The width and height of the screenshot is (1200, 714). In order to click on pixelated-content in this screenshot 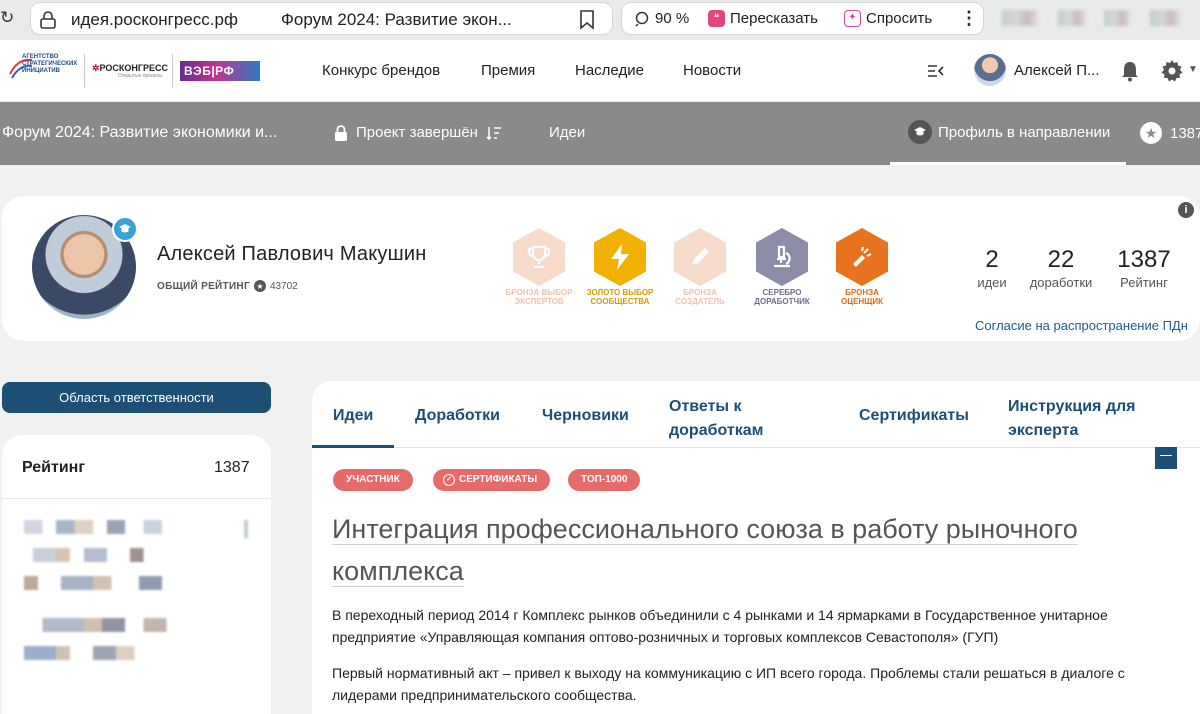, I will do `click(139, 600)`.